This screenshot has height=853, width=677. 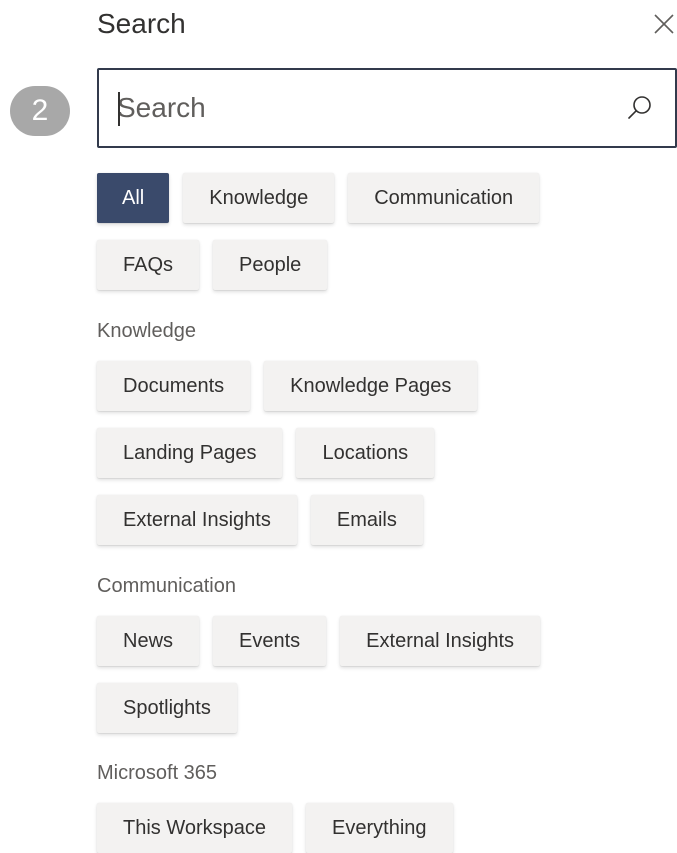 I want to click on filter-chip-knowledge: Knowledge, so click(x=259, y=198).